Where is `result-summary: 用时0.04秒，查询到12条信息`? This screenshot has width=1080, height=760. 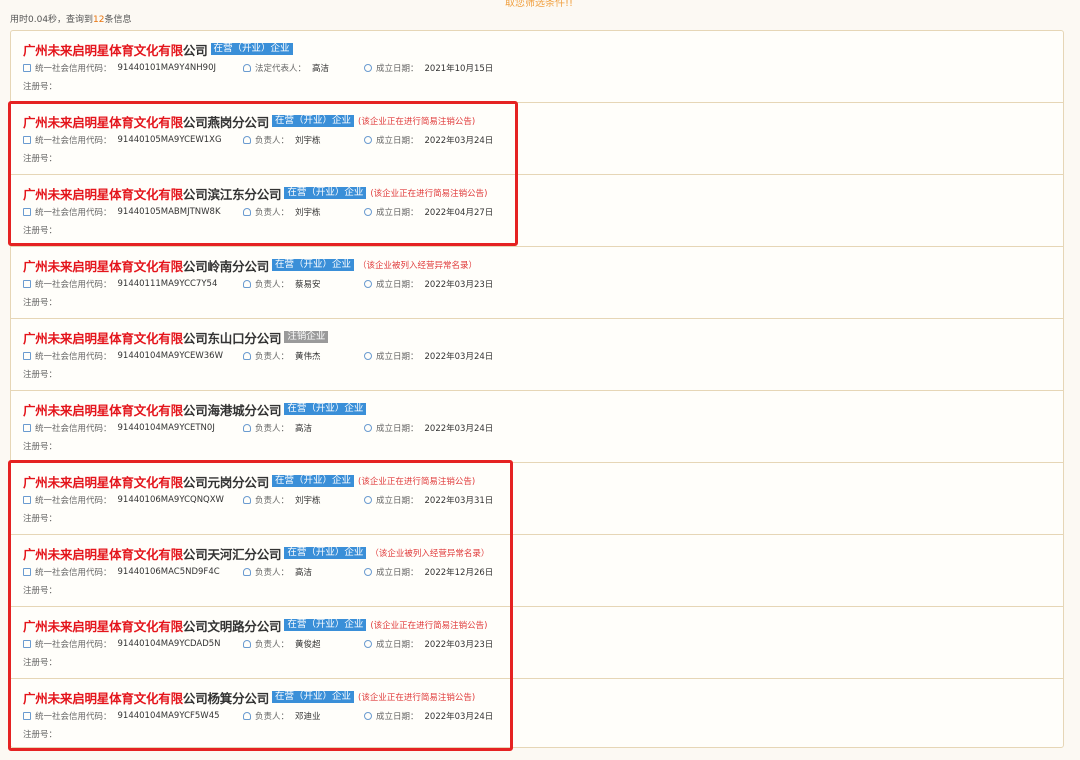 result-summary: 用时0.04秒，查询到12条信息 is located at coordinates (71, 18).